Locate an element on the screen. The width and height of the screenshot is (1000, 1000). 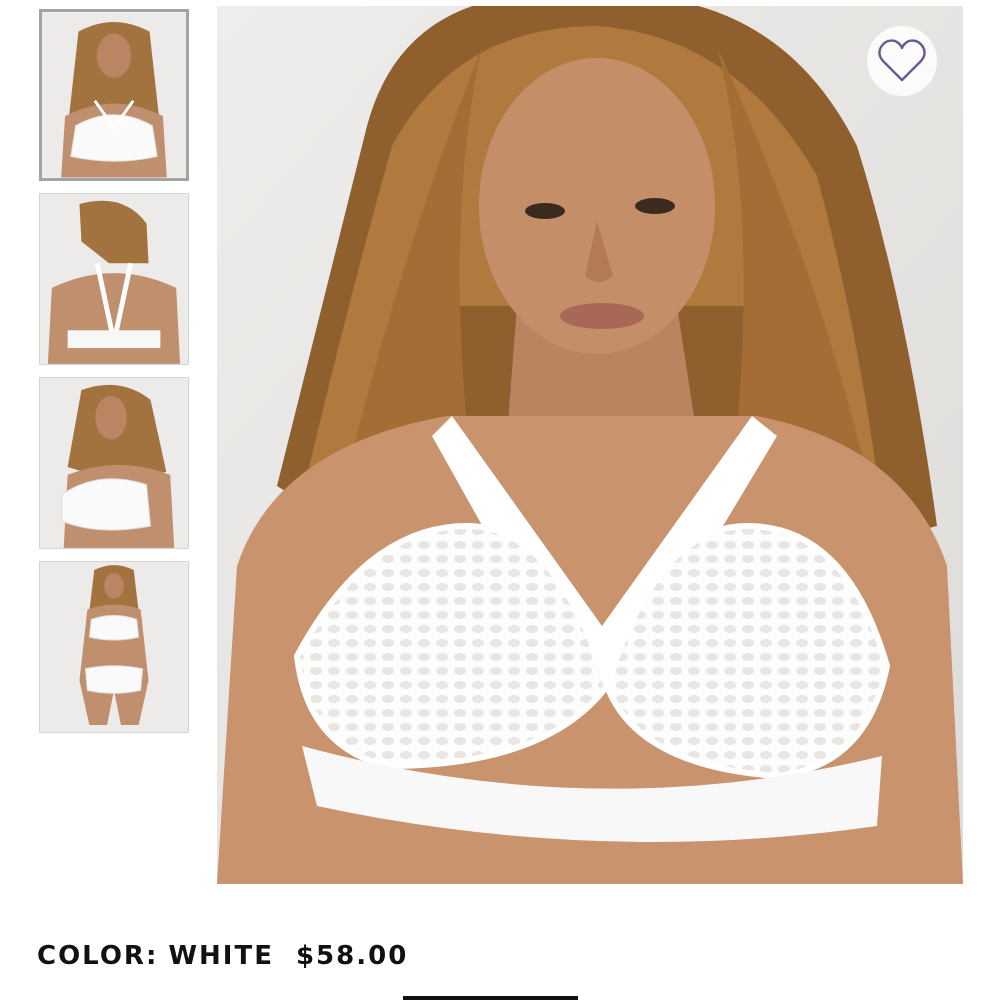
color-value: WHITE is located at coordinates (221, 956).